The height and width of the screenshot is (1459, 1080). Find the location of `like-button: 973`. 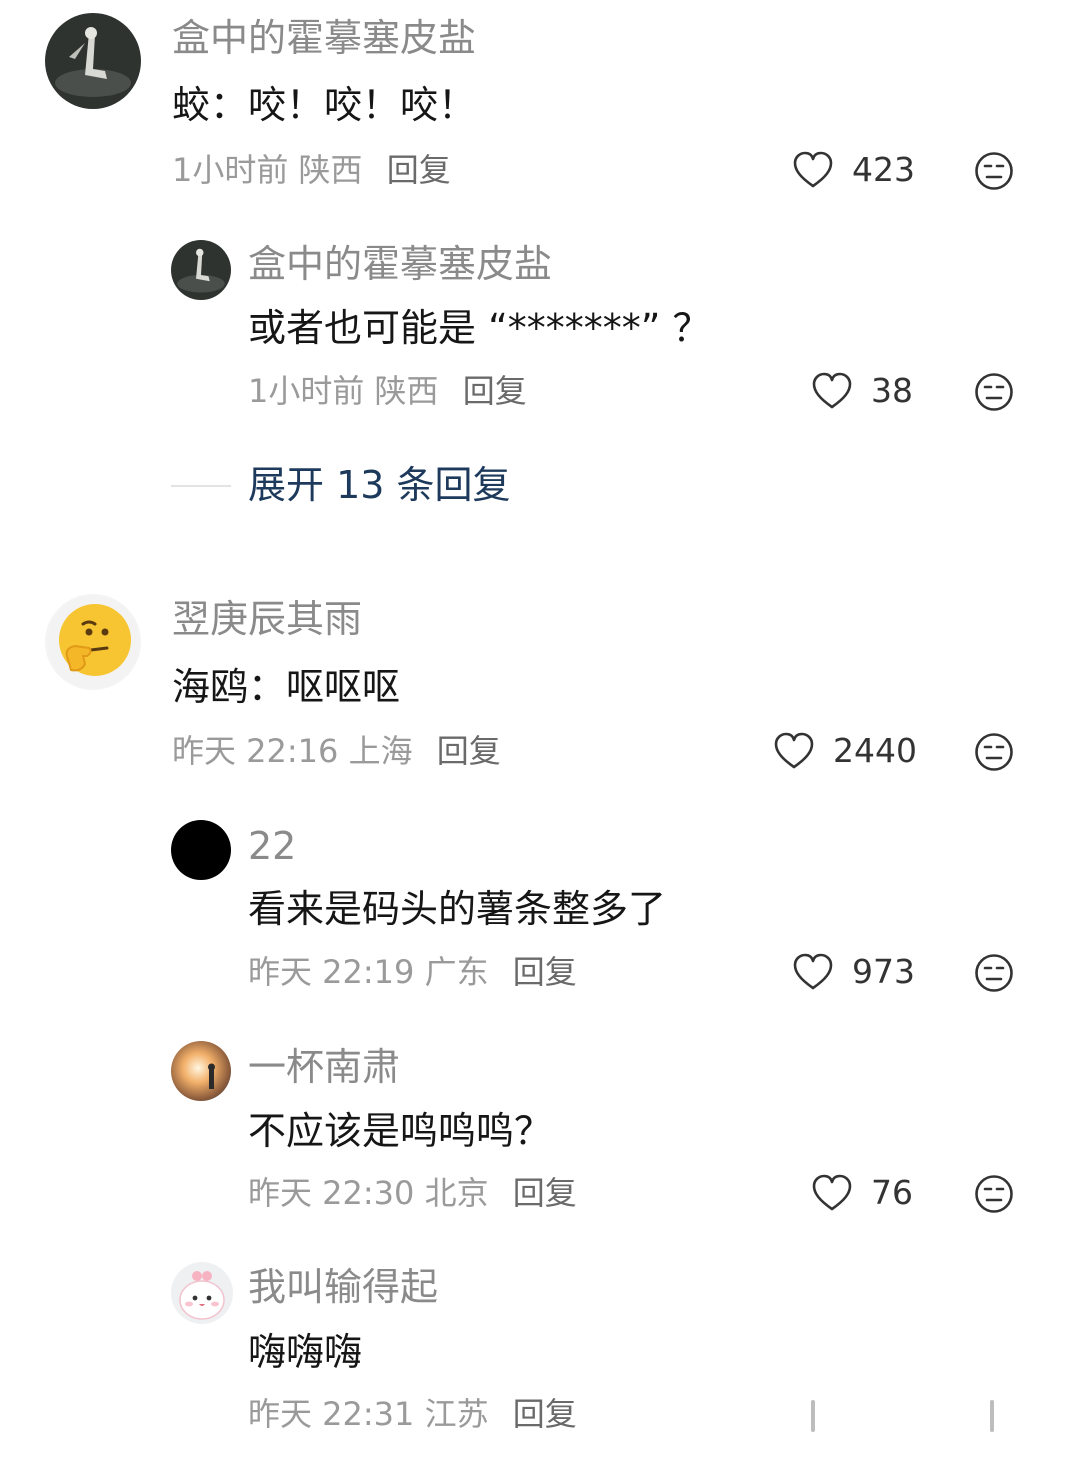

like-button: 973 is located at coordinates (853, 972).